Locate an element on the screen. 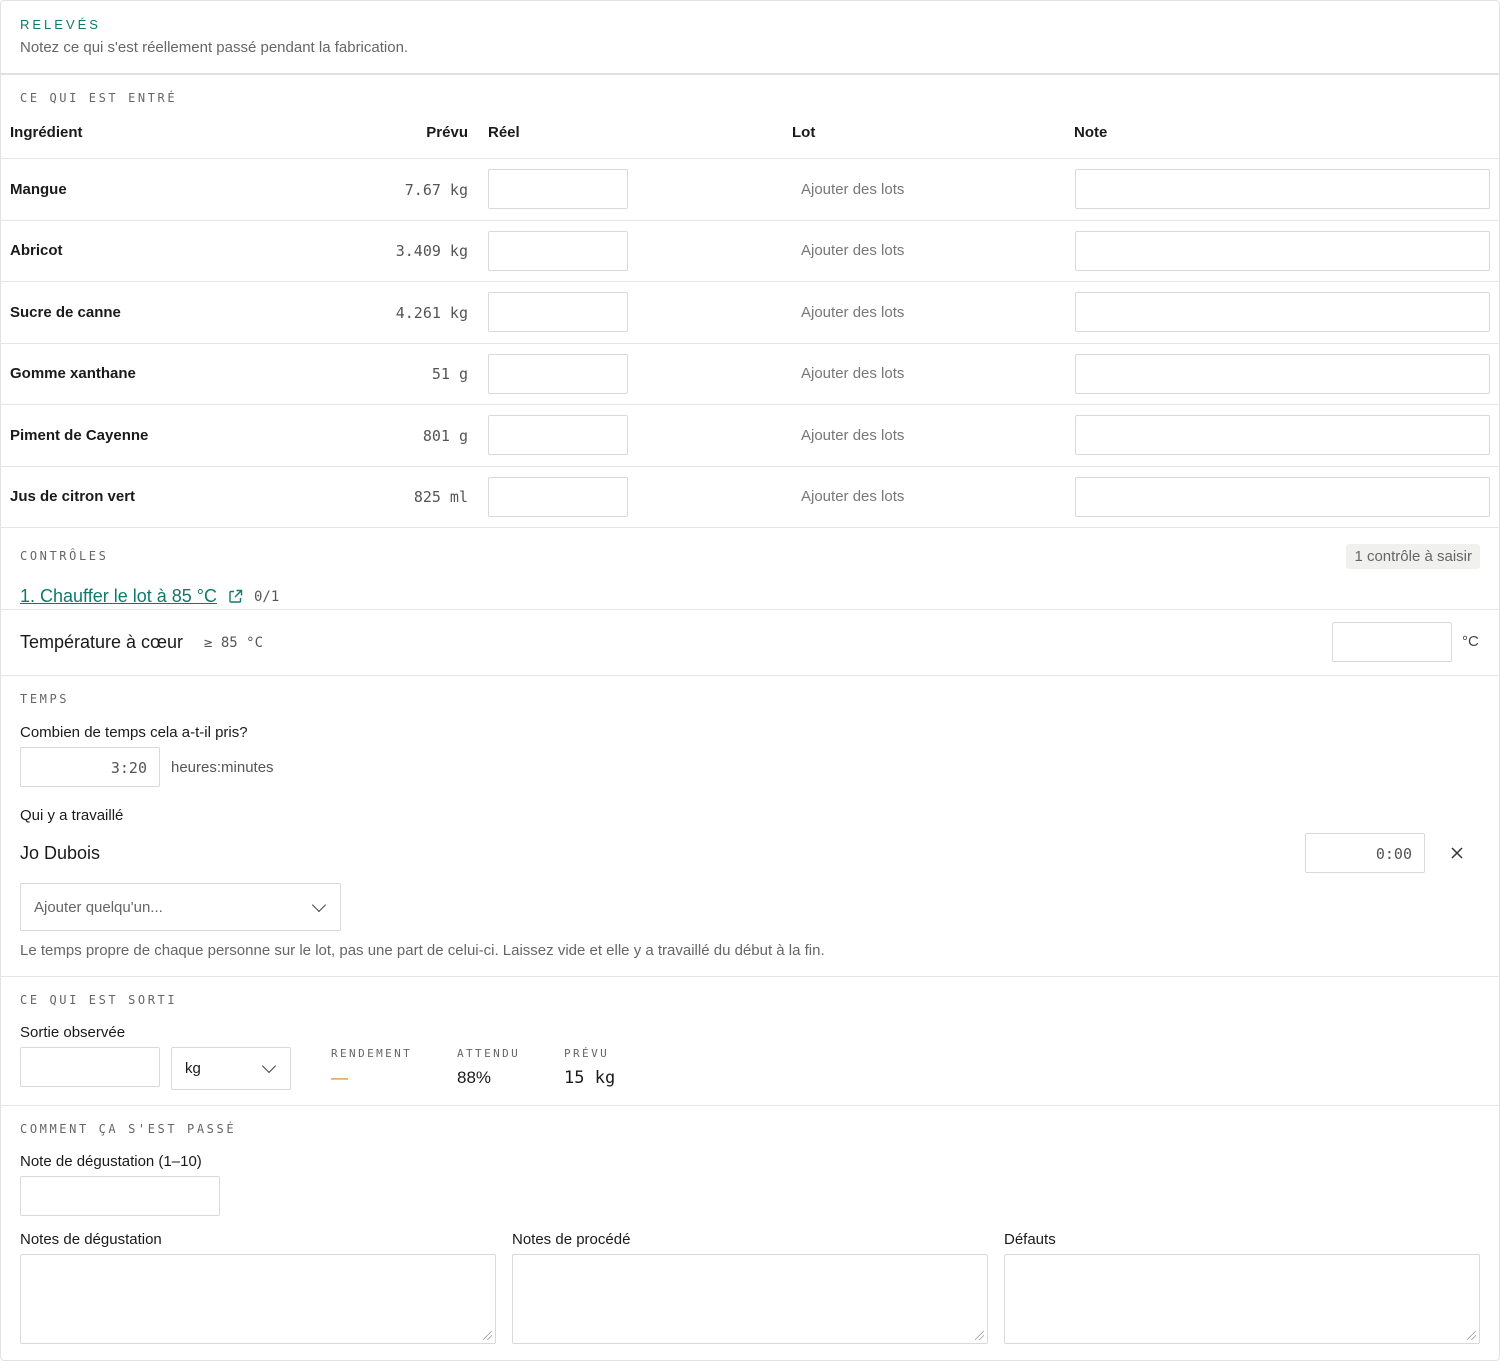 The width and height of the screenshot is (1500, 1361). planned-quantity: 7.67 kg is located at coordinates (436, 190).